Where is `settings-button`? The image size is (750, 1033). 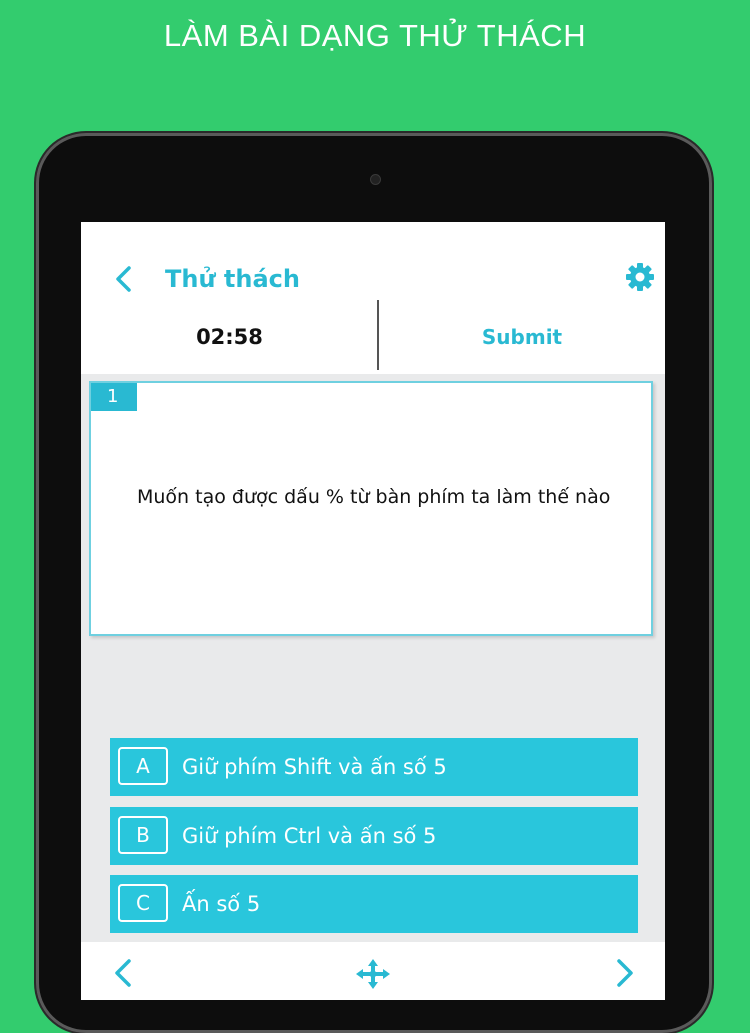 settings-button is located at coordinates (640, 277).